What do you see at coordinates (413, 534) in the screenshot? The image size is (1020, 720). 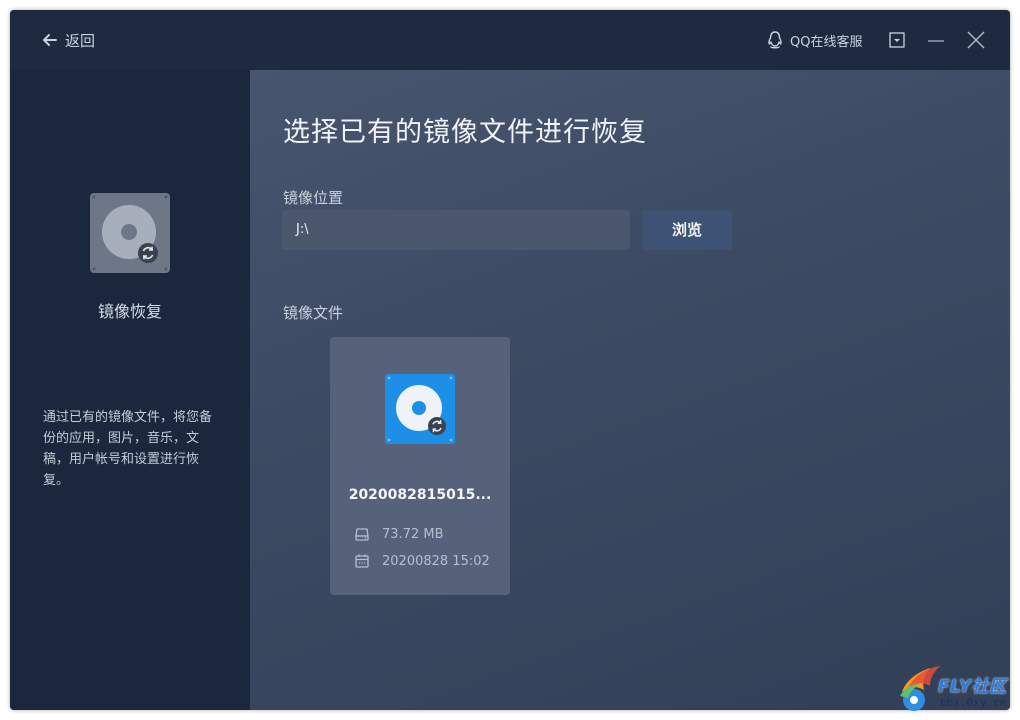 I see `file-size: 73.72 MB` at bounding box center [413, 534].